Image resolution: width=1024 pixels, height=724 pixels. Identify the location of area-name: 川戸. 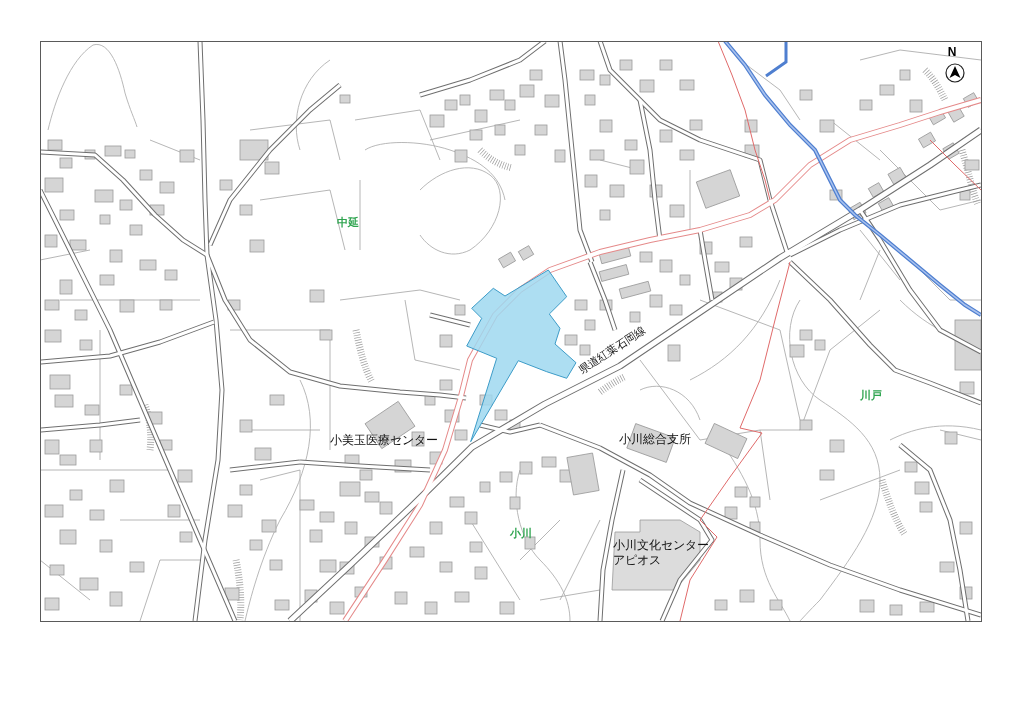
(871, 395).